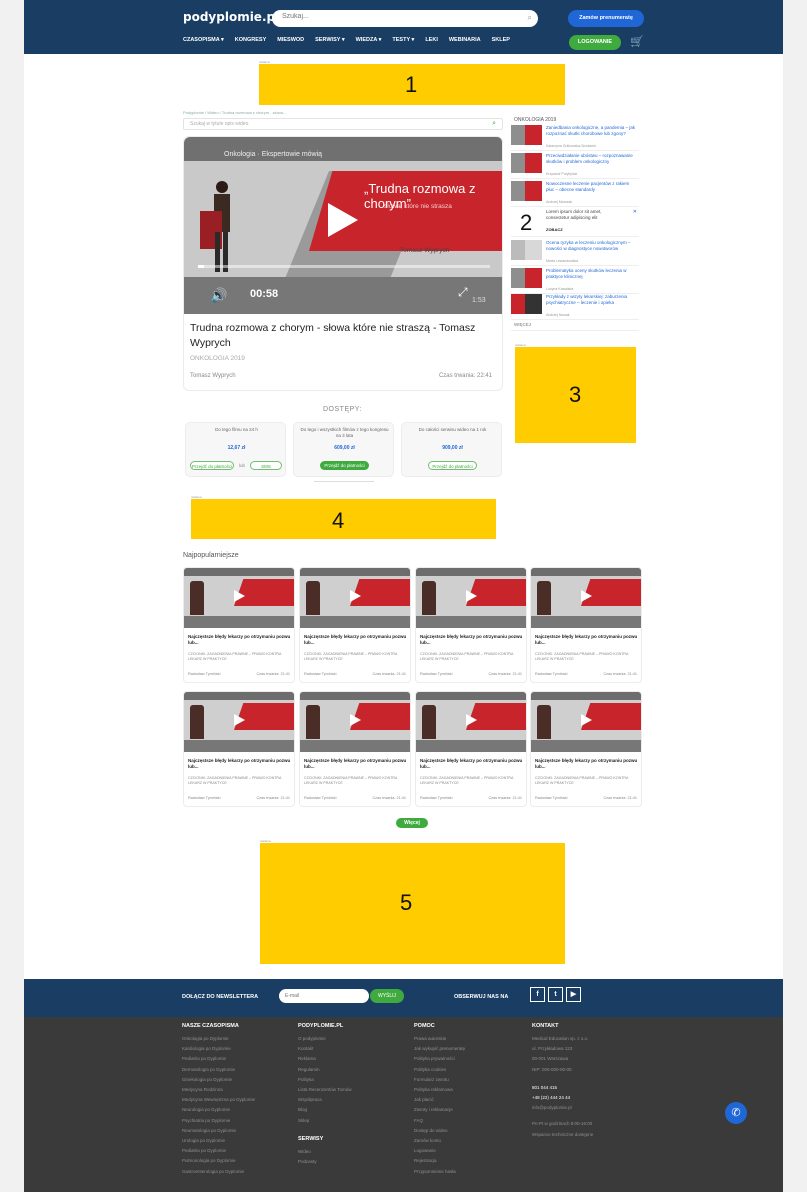 Image resolution: width=807 pixels, height=1192 pixels. What do you see at coordinates (203, 42) in the screenshot?
I see `nav-item-czasopisma: CZASOPISMA ▾` at bounding box center [203, 42].